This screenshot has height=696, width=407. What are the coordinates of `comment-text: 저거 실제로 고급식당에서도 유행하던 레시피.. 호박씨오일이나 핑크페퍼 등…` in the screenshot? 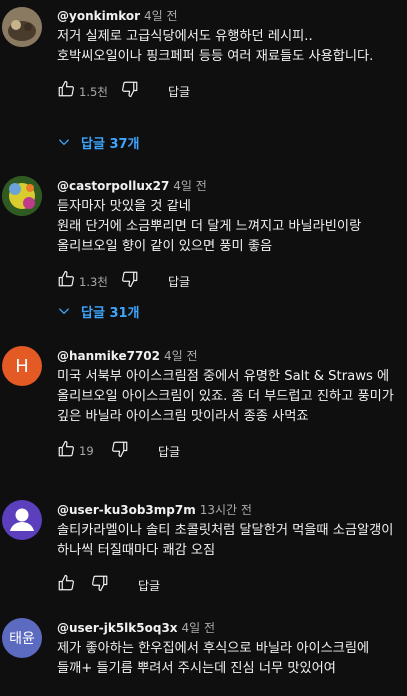 It's located at (215, 46).